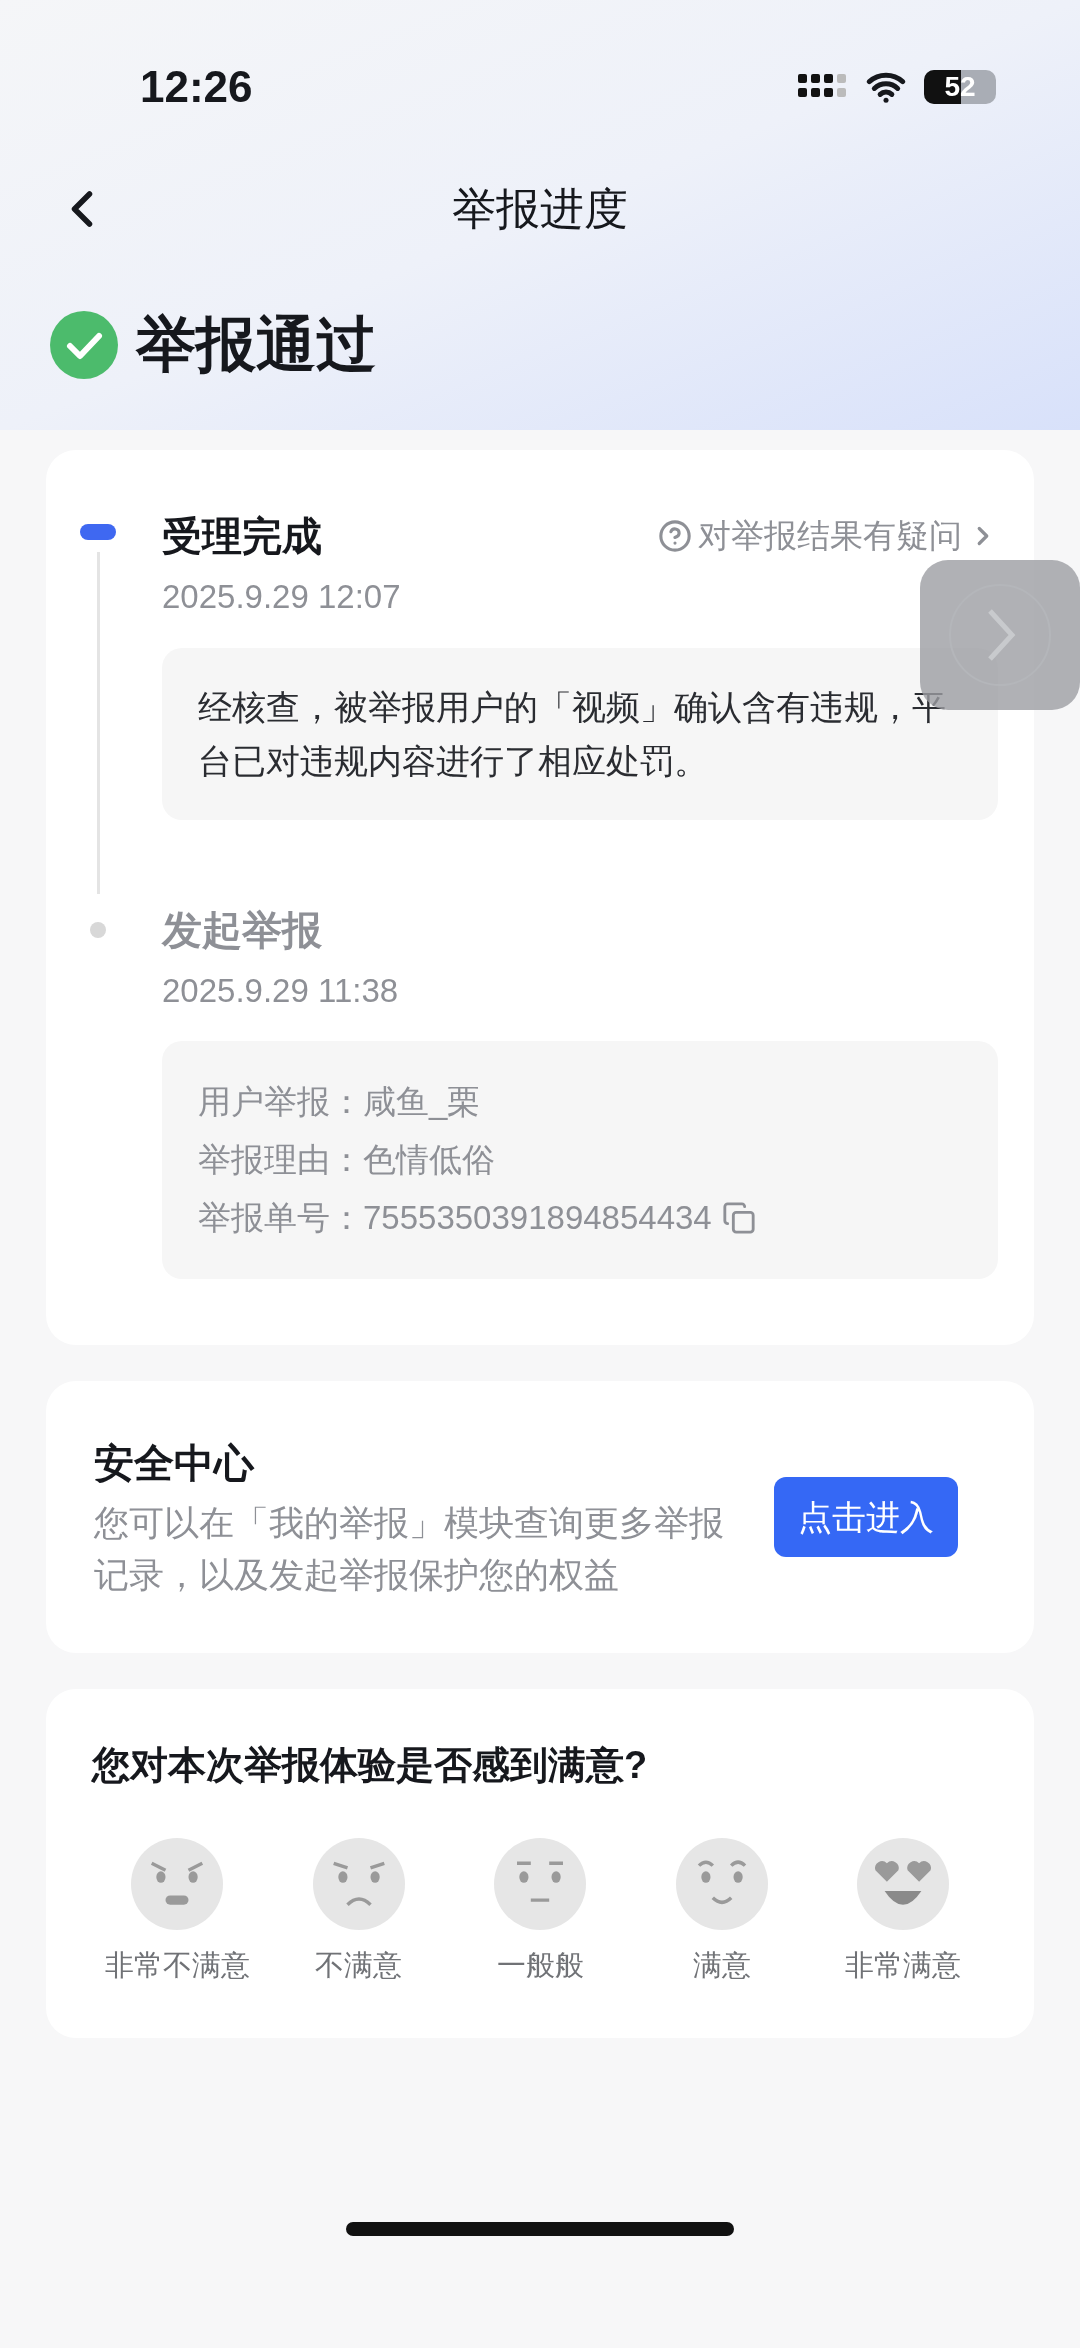  What do you see at coordinates (540, 209) in the screenshot?
I see `page-title: 举报进度` at bounding box center [540, 209].